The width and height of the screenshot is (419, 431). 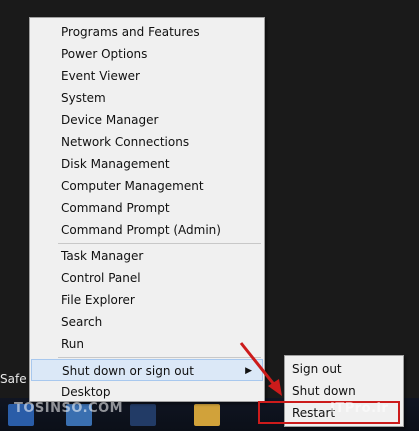 What do you see at coordinates (359, 408) in the screenshot?
I see `watermark-right: ITPro.ir` at bounding box center [359, 408].